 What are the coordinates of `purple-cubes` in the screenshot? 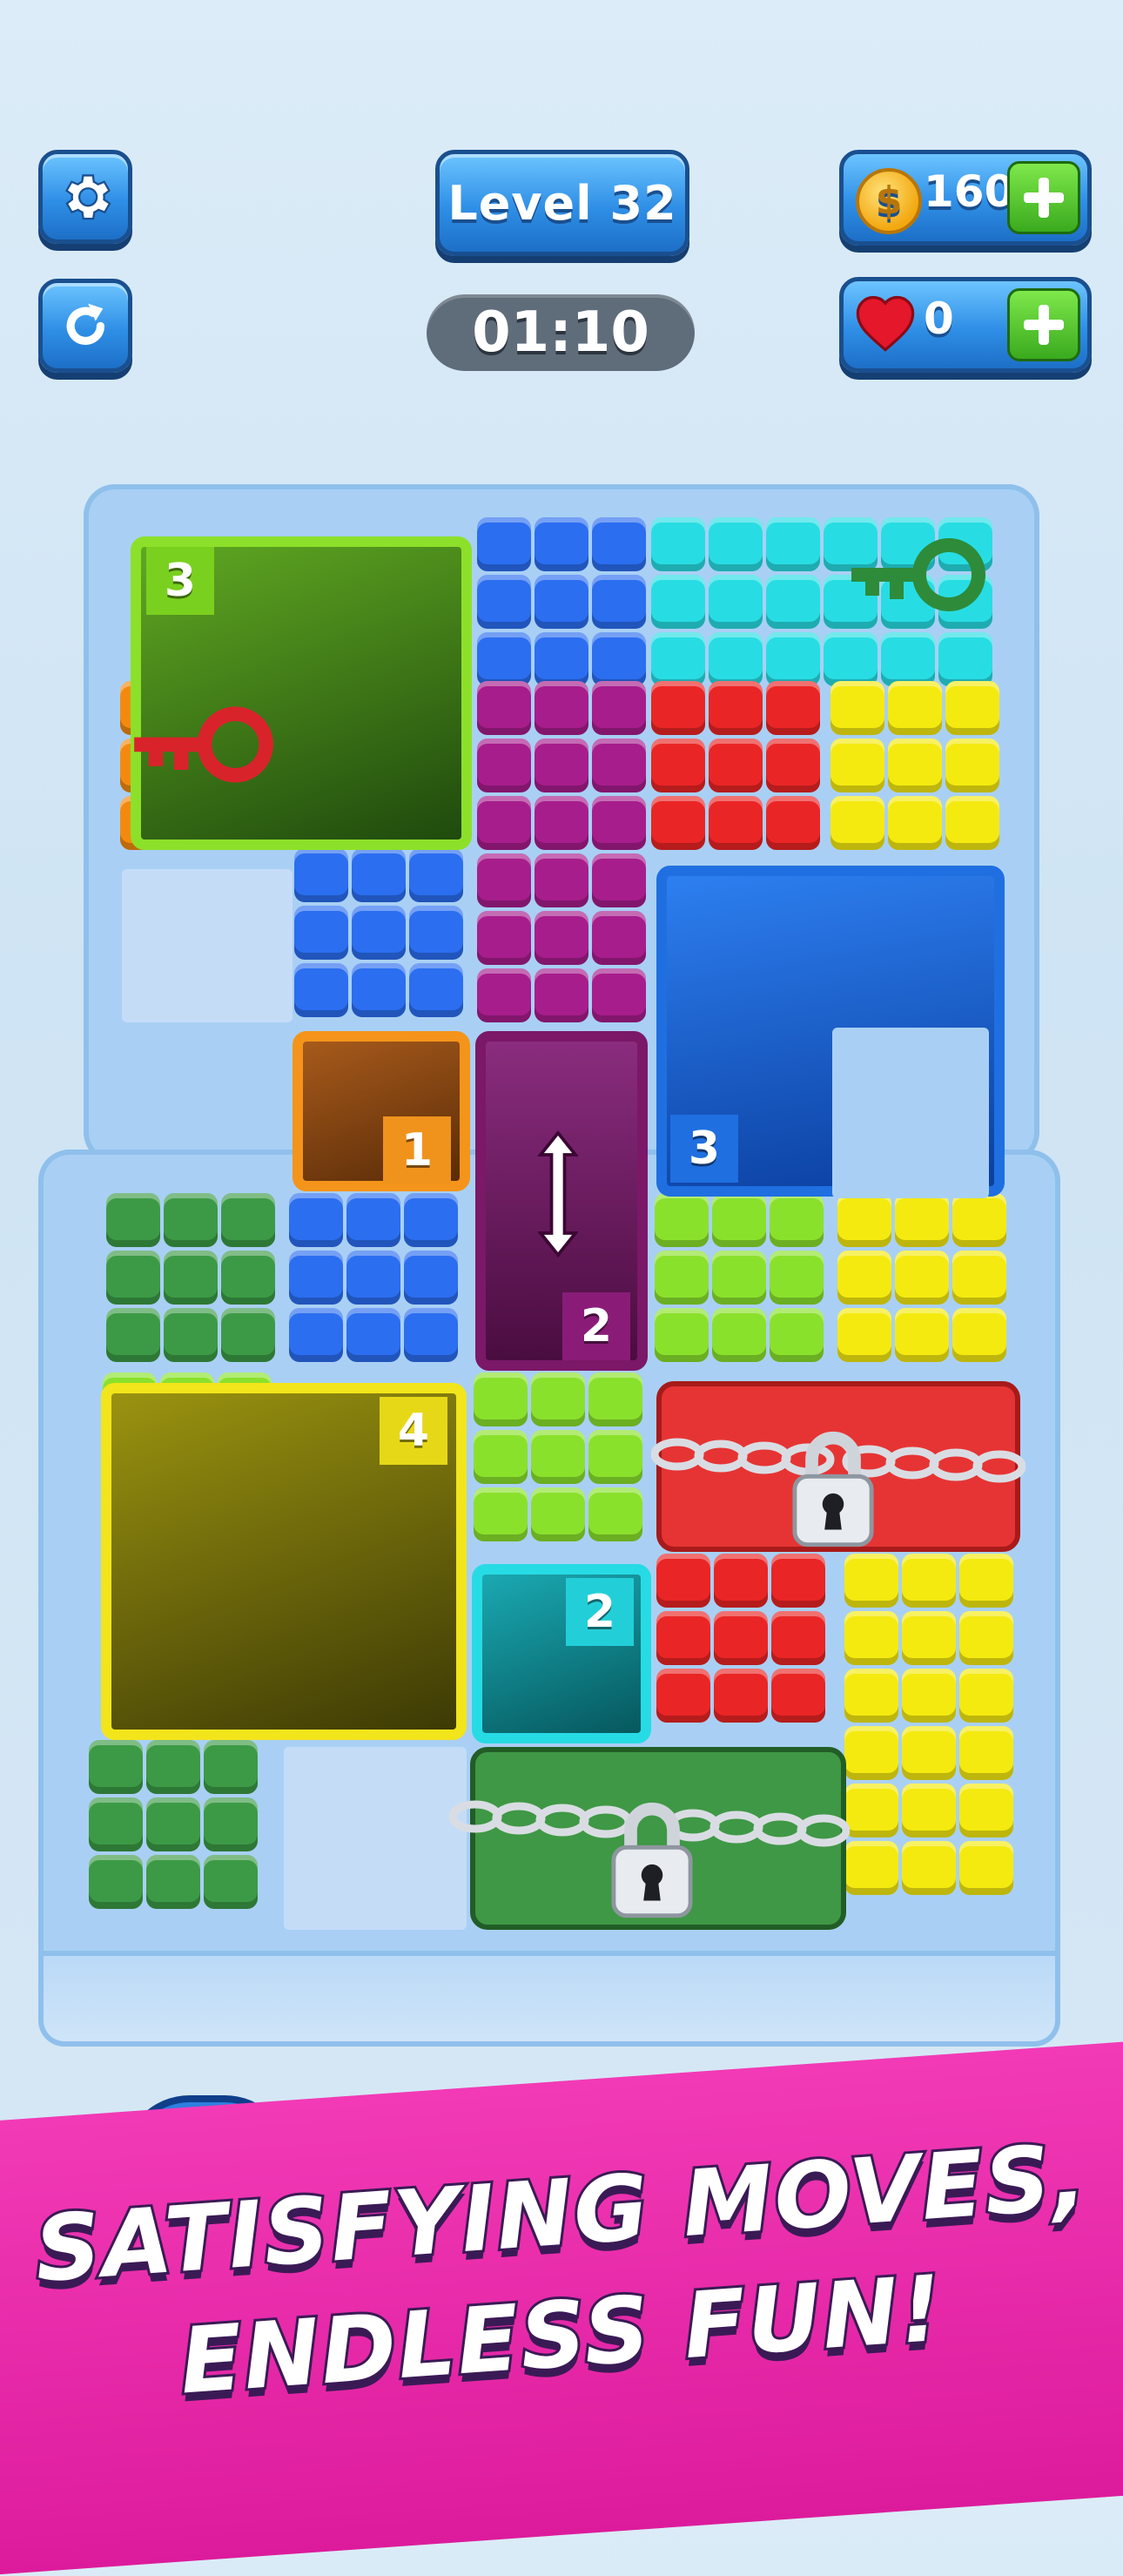 It's located at (562, 852).